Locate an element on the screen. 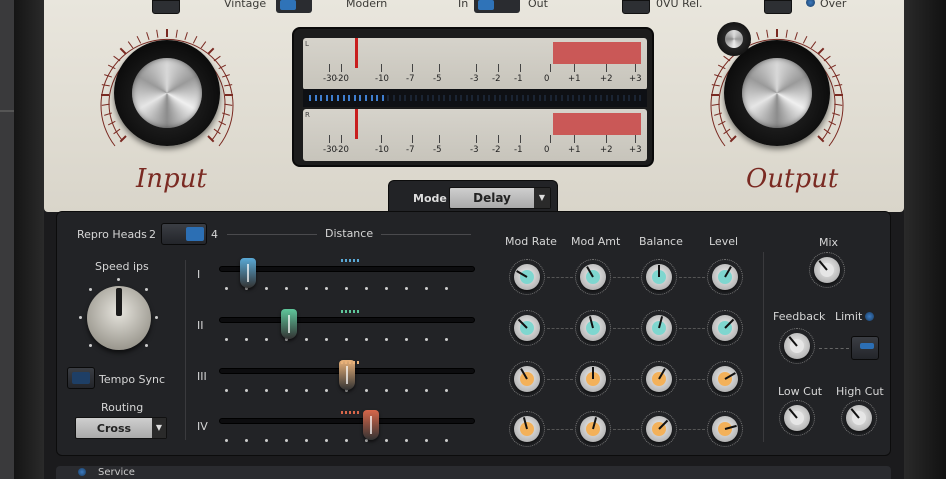 The width and height of the screenshot is (946, 479). limit-label: Limit is located at coordinates (849, 316).